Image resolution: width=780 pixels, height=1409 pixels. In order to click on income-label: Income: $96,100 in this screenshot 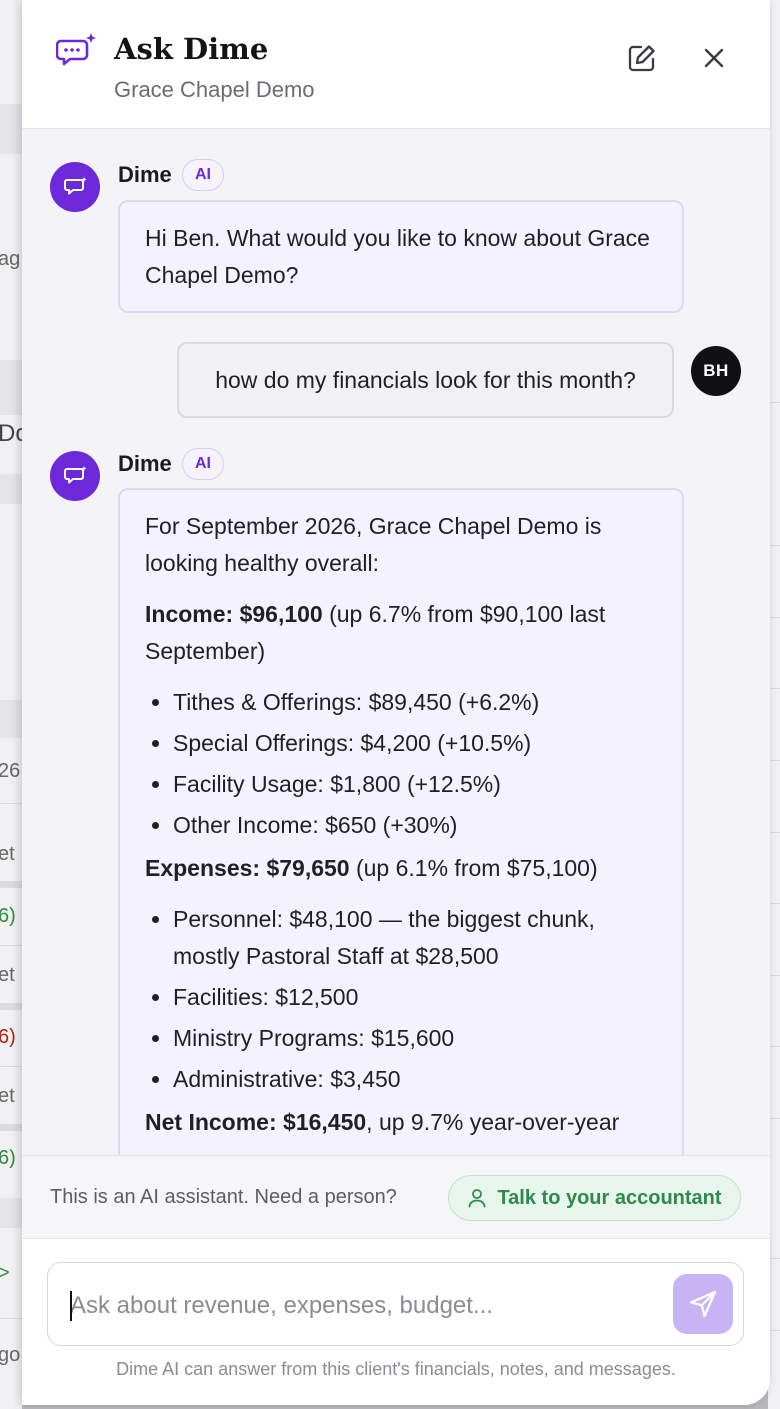, I will do `click(234, 614)`.